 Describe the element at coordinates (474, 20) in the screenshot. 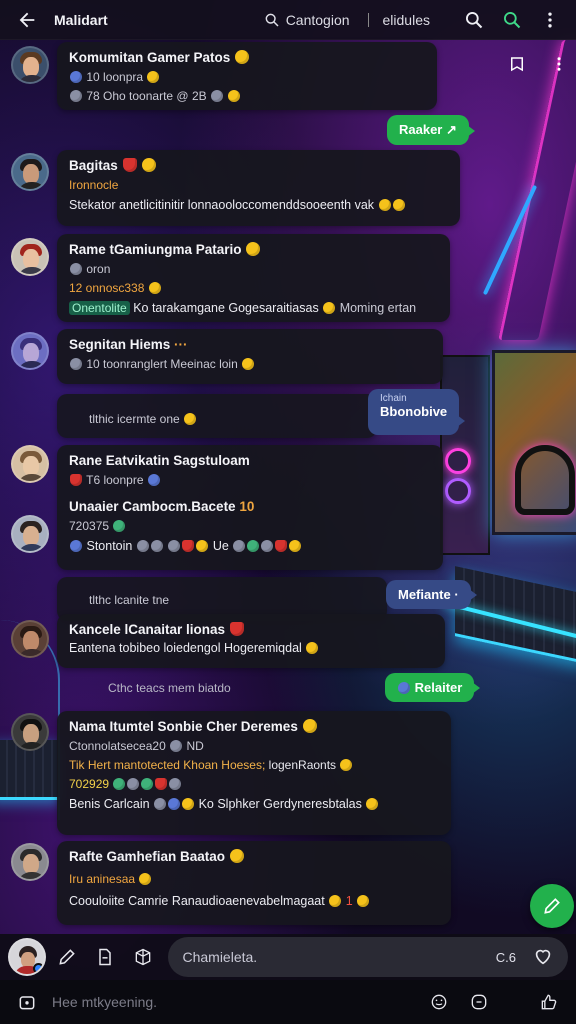

I see `search-icon` at that location.